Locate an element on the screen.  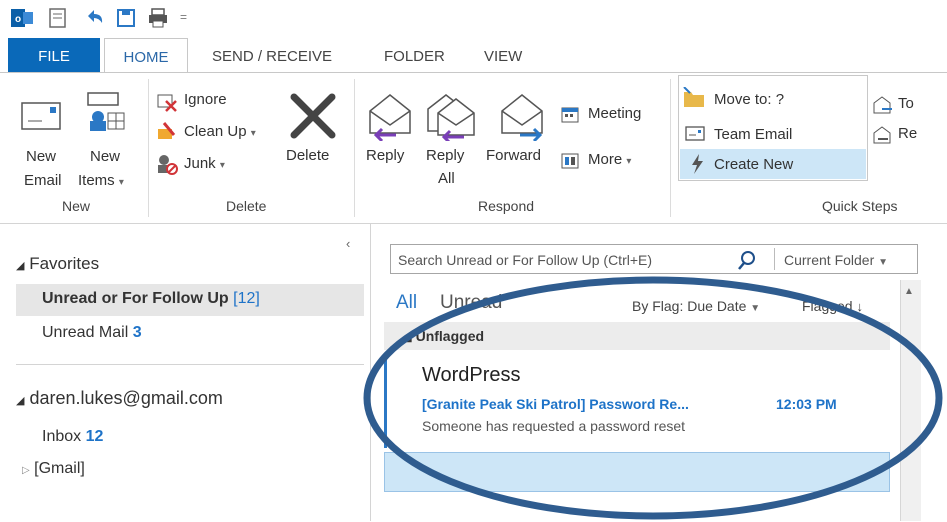
reply-all-icon is located at coordinates (451, 117).